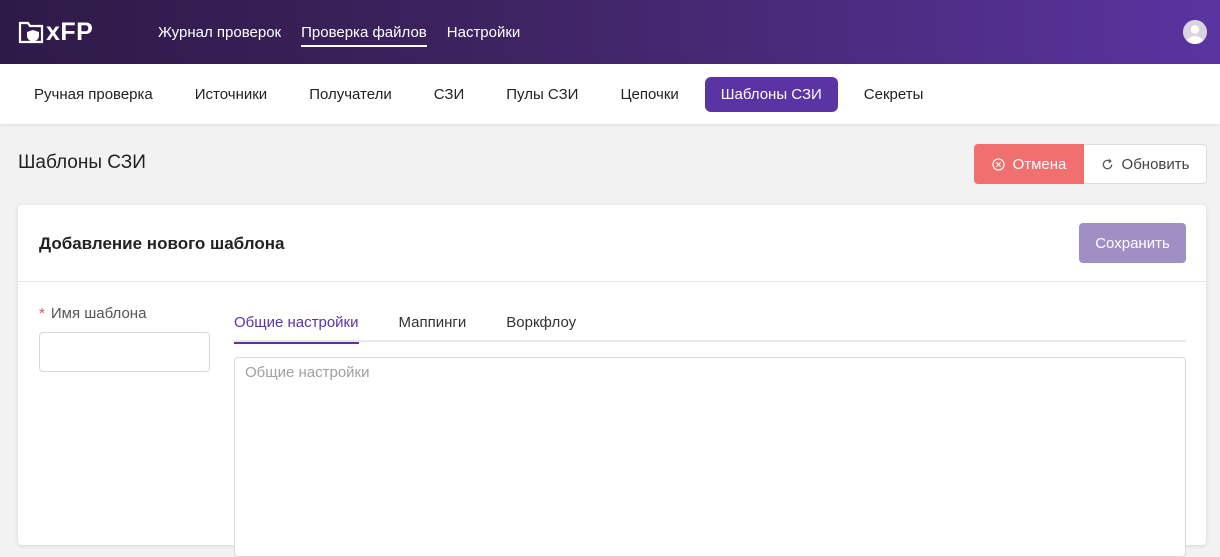 This screenshot has height=557, width=1220. Describe the element at coordinates (219, 32) in the screenshot. I see `nav-item-check-log: Журнал проверок` at that location.